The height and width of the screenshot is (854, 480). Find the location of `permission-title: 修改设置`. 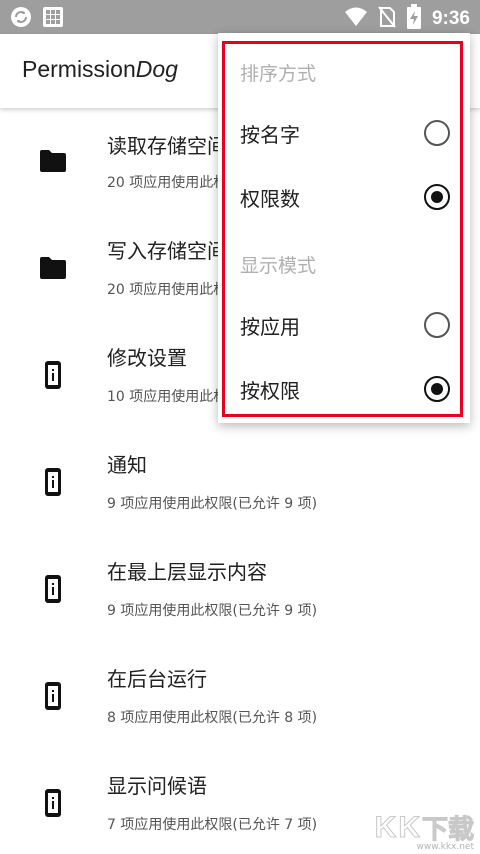

permission-title: 修改设置 is located at coordinates (147, 358).